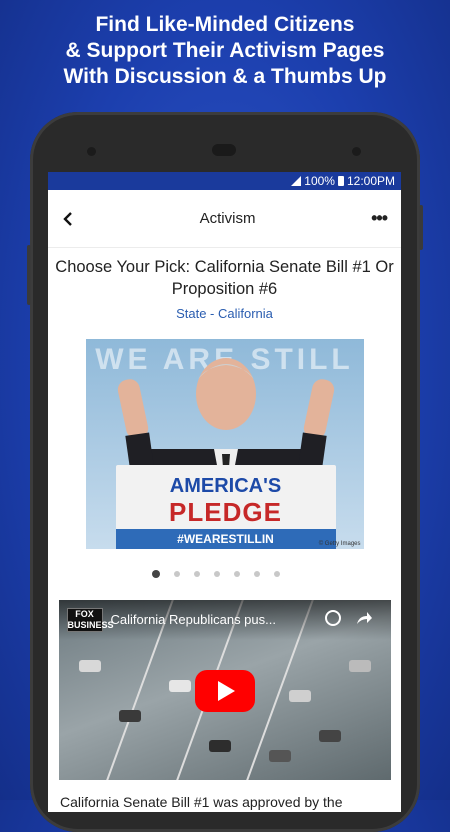  What do you see at coordinates (90, 620) in the screenshot?
I see `channel-logo: FOX BUSINESS` at bounding box center [90, 620].